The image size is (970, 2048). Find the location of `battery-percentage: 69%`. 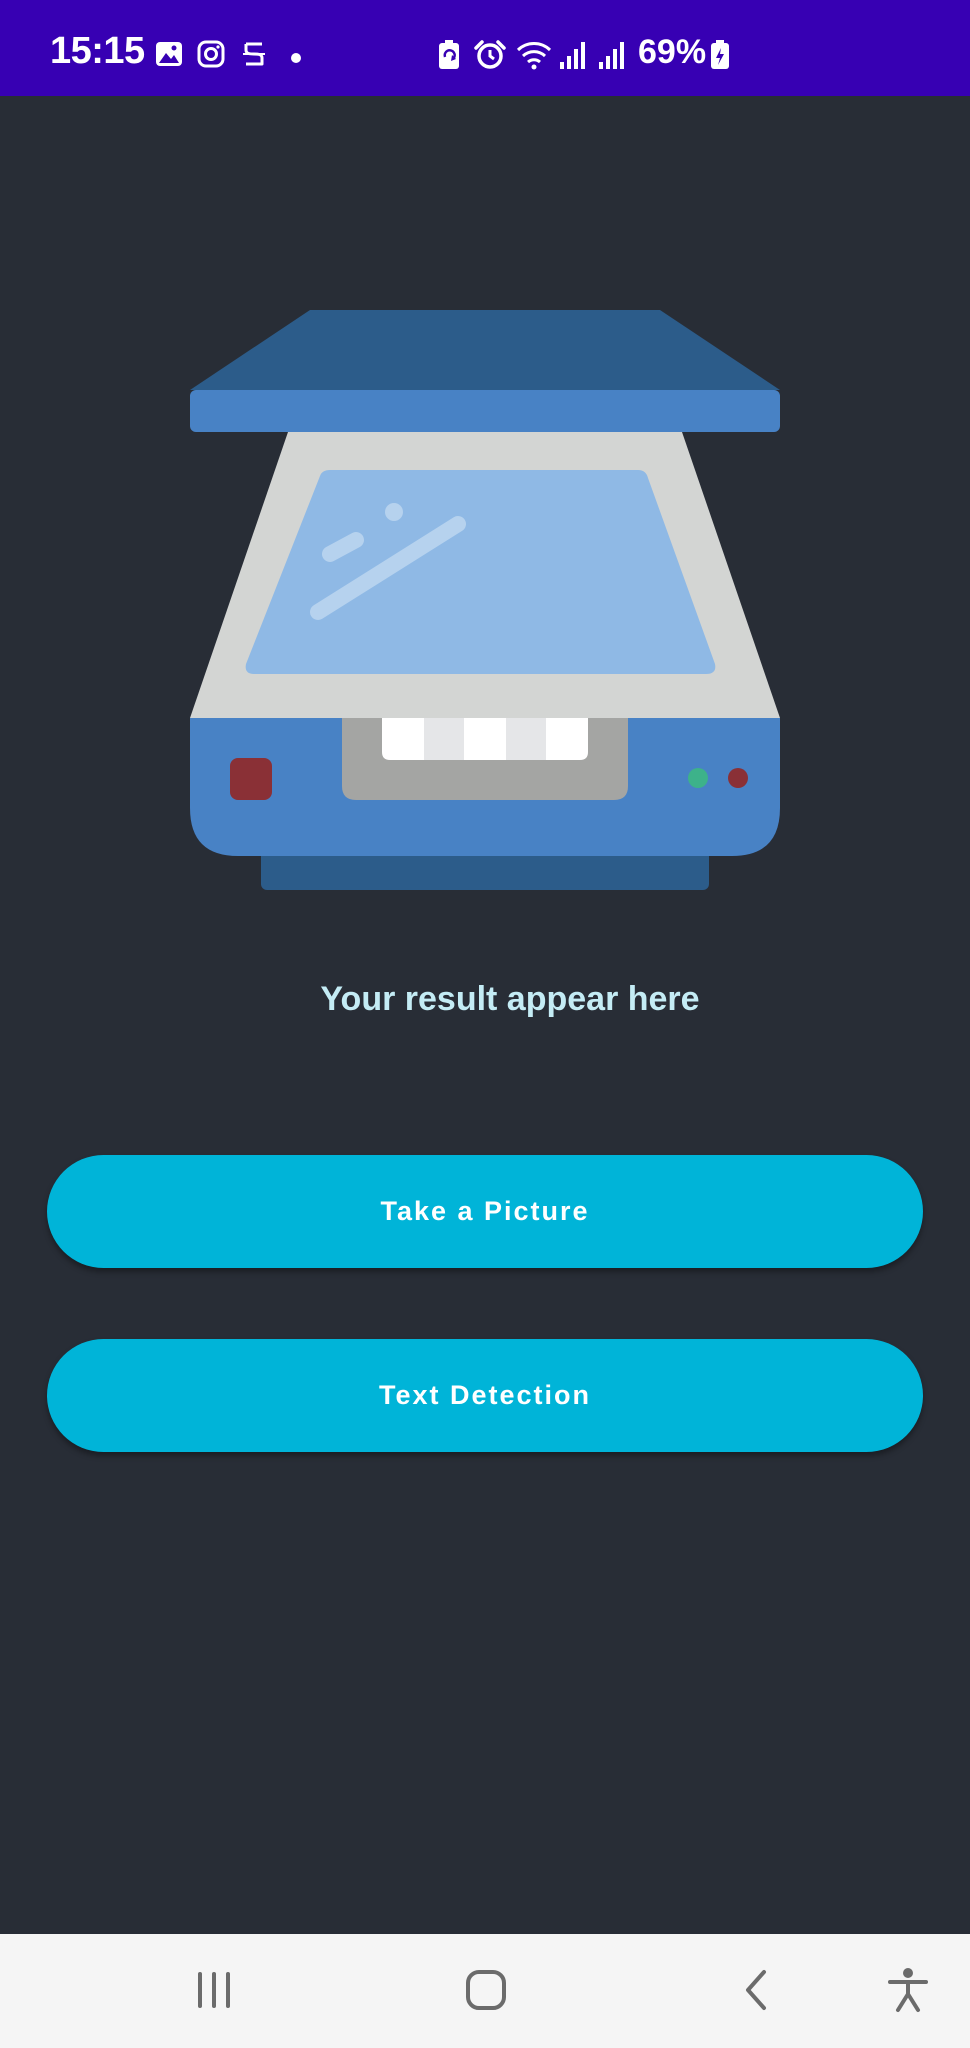

battery-percentage: 69% is located at coordinates (672, 52).